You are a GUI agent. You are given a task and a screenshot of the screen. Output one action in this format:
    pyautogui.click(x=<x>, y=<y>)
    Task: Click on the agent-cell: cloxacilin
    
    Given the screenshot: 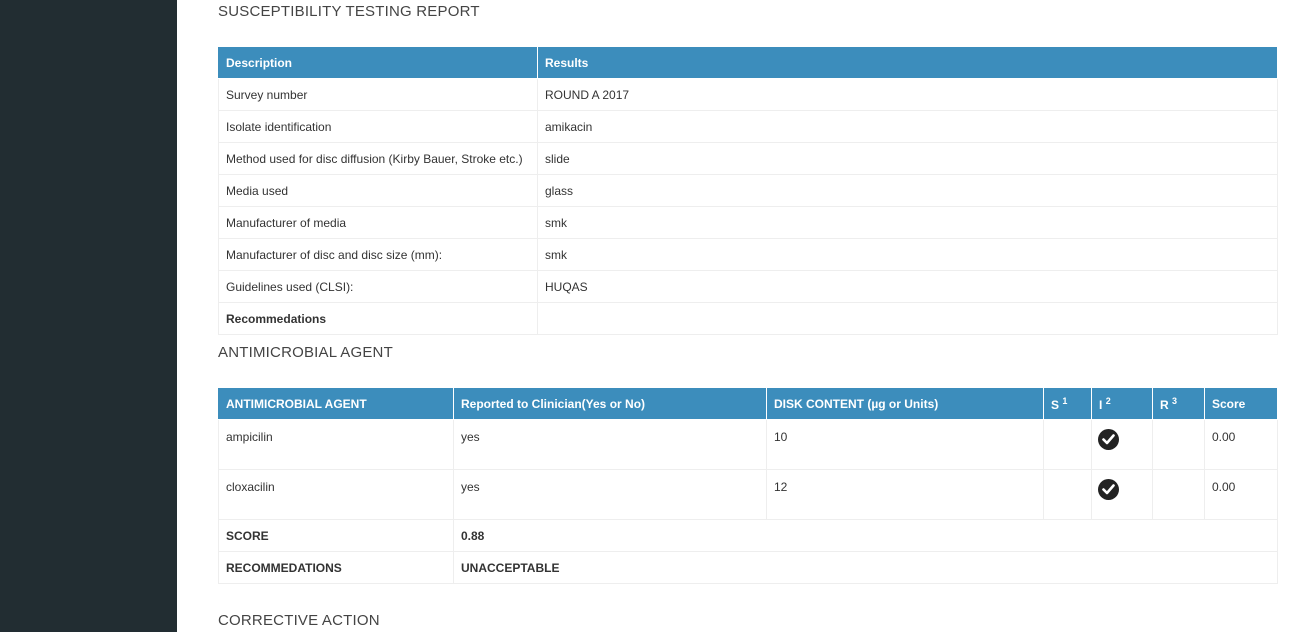 What is the action you would take?
    pyautogui.click(x=336, y=494)
    